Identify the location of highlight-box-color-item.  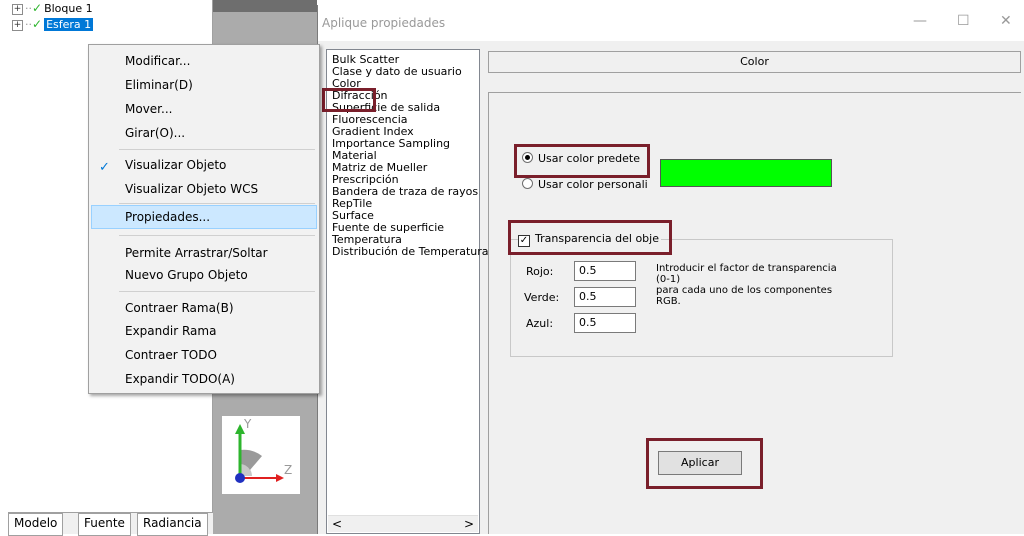
(349, 100).